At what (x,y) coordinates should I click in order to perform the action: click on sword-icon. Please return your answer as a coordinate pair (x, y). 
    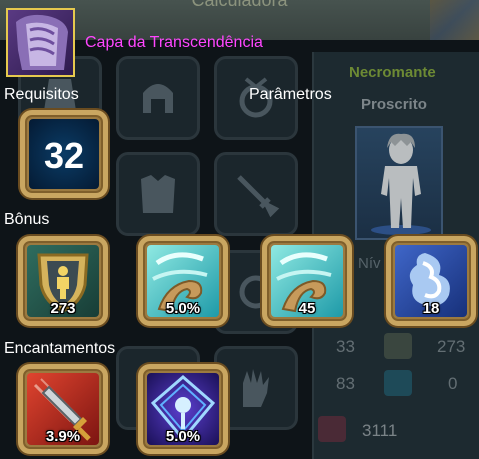
    Looking at the image, I should click on (258, 196).